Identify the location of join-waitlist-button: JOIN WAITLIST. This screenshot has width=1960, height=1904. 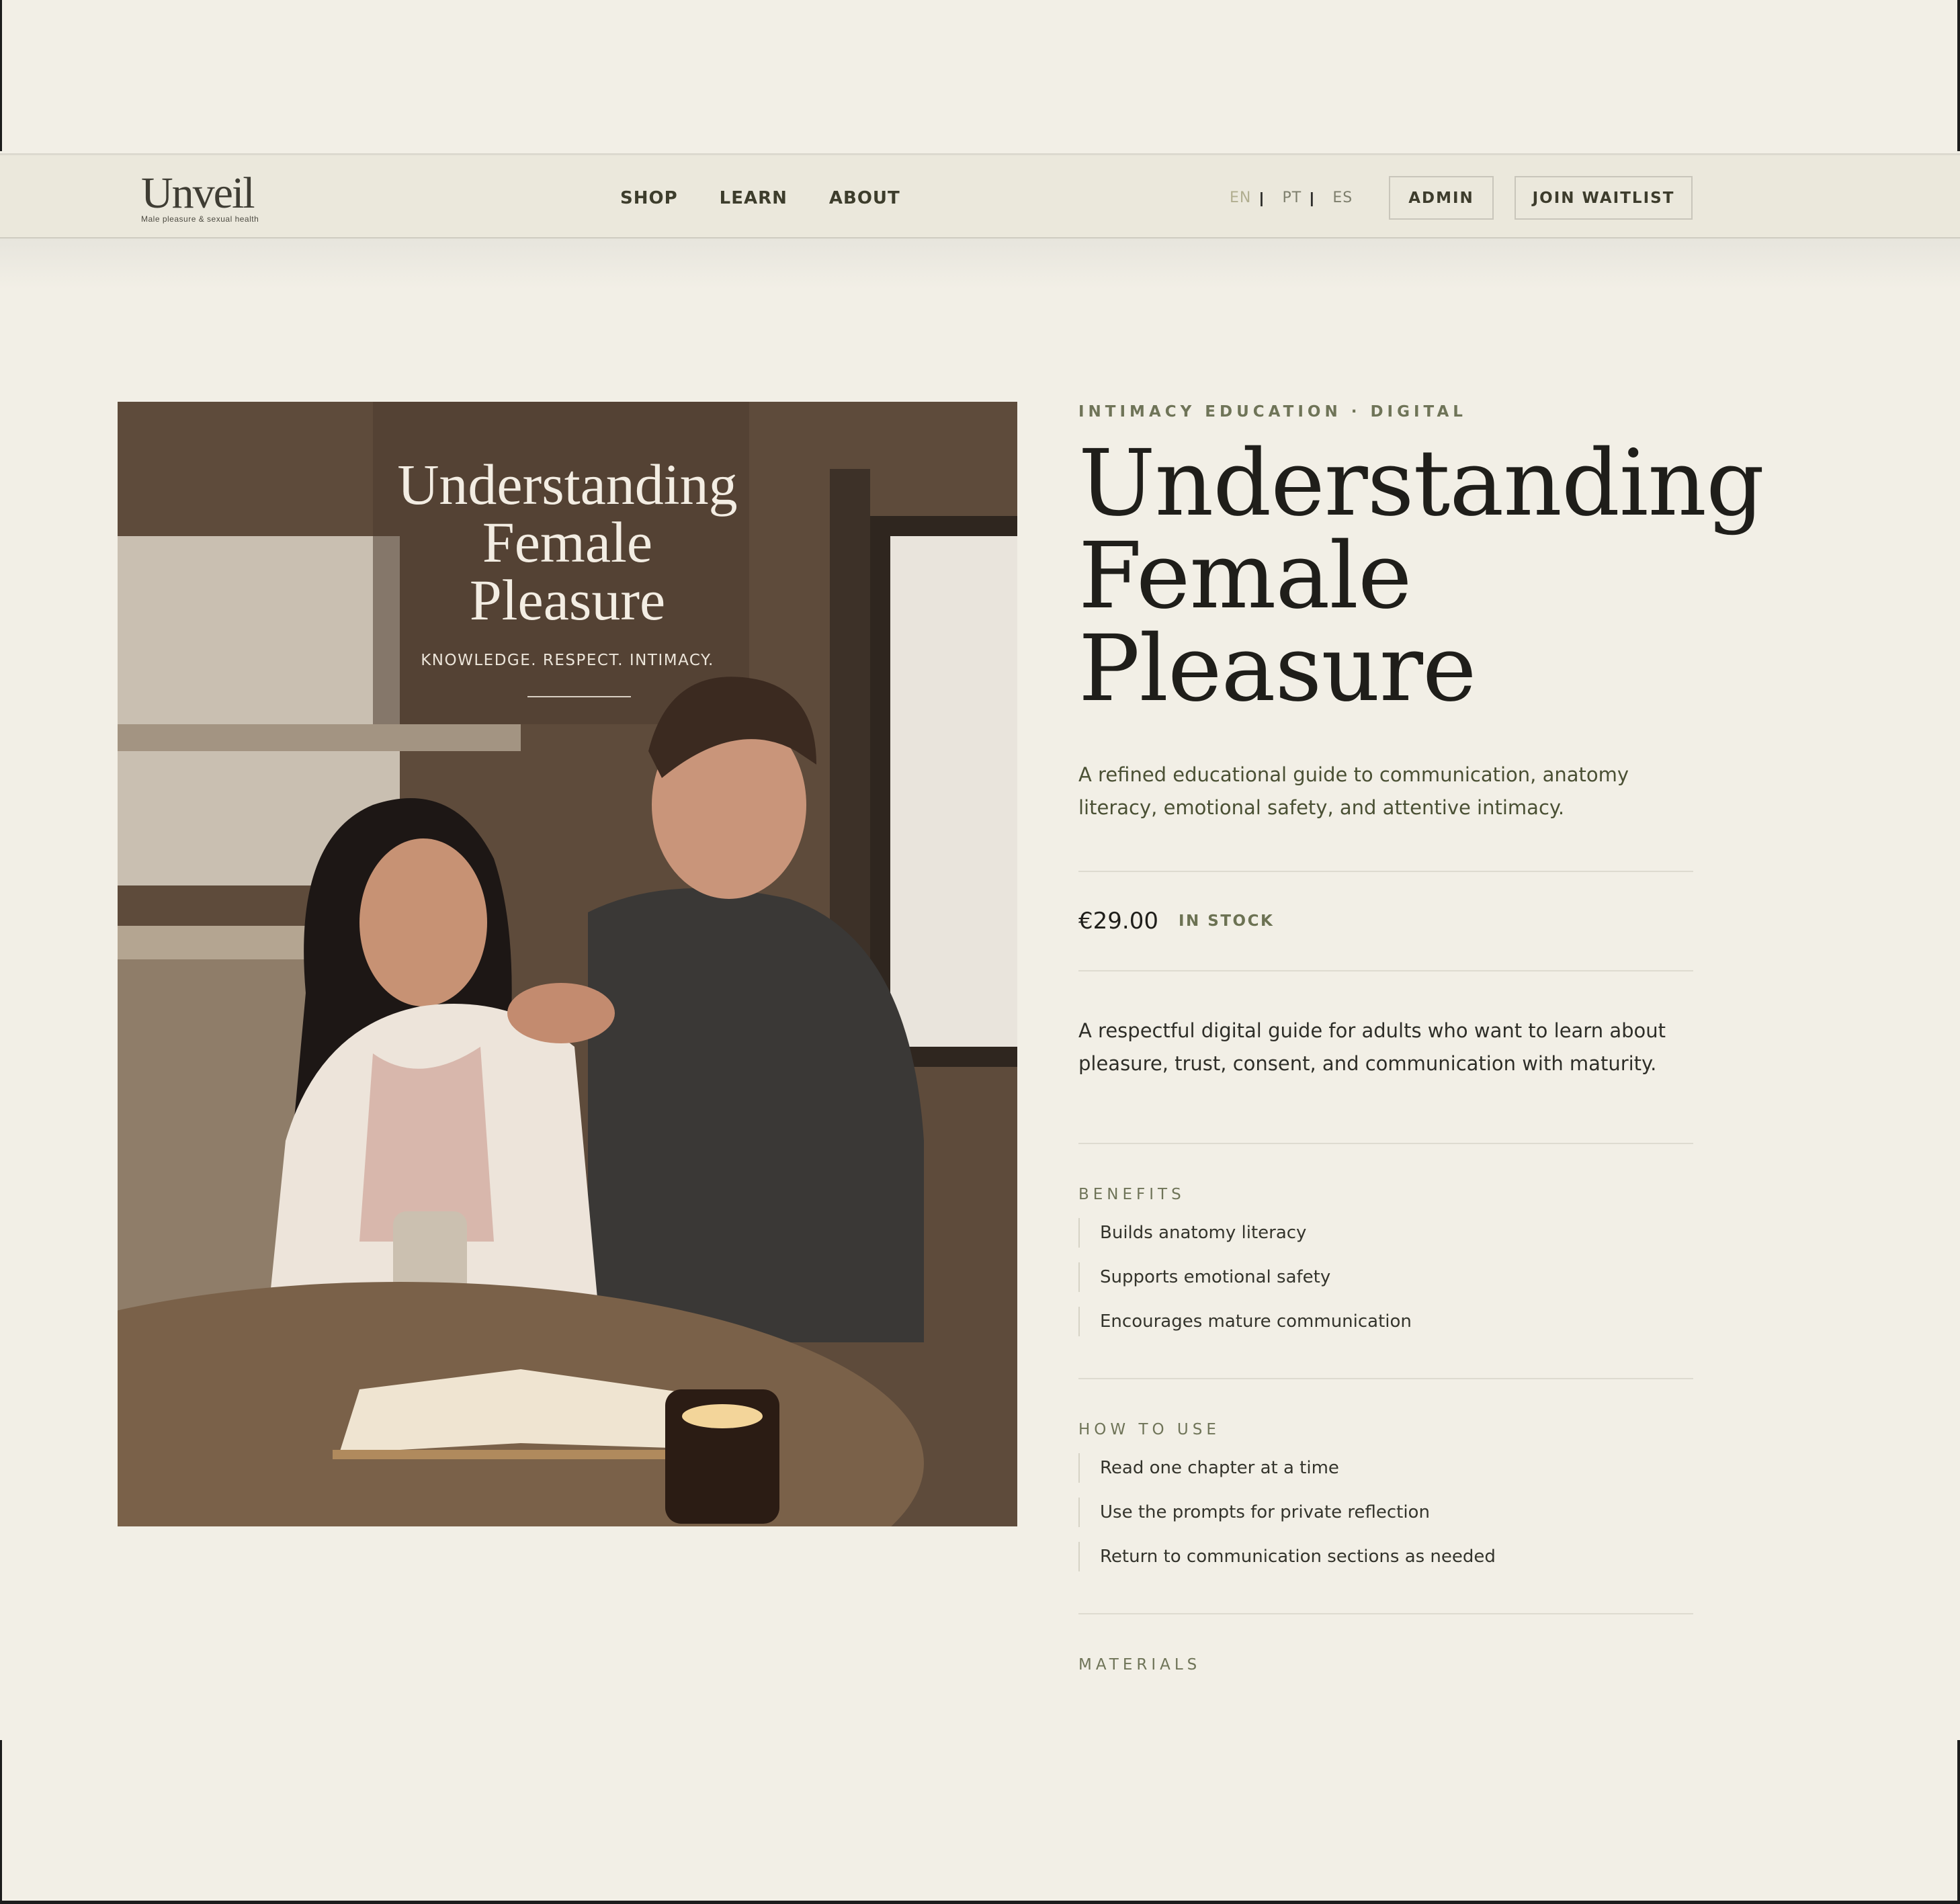
(1604, 198).